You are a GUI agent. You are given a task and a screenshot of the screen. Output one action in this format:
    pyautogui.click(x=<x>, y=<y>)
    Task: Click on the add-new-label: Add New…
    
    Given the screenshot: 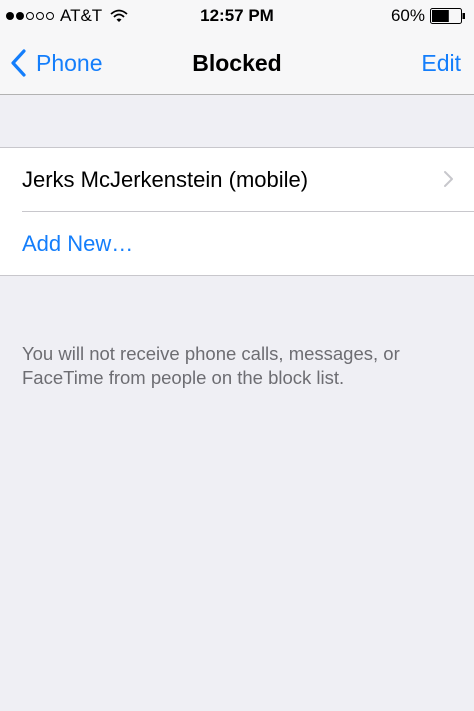 What is the action you would take?
    pyautogui.click(x=78, y=243)
    